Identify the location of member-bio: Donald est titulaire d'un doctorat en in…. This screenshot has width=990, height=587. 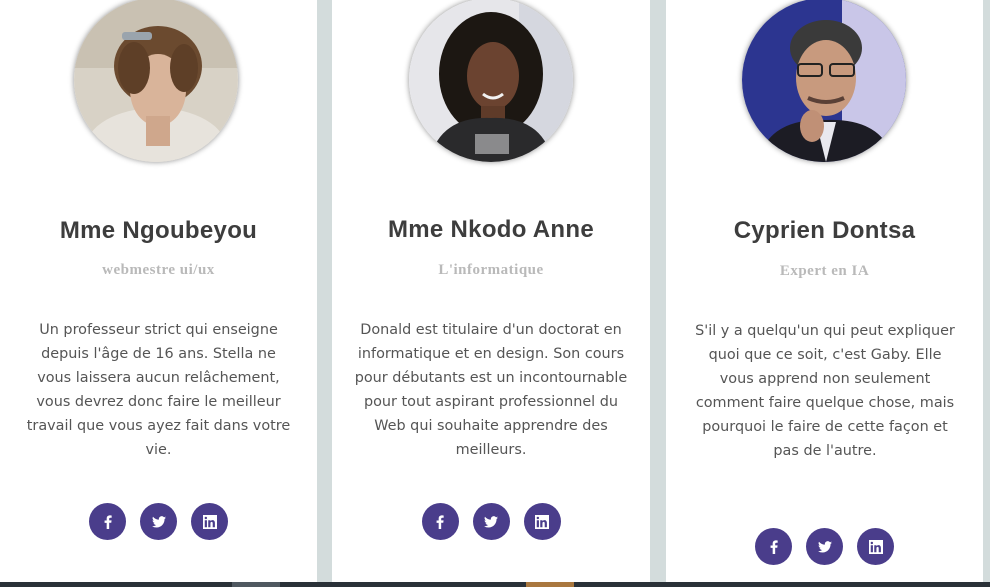
(491, 390).